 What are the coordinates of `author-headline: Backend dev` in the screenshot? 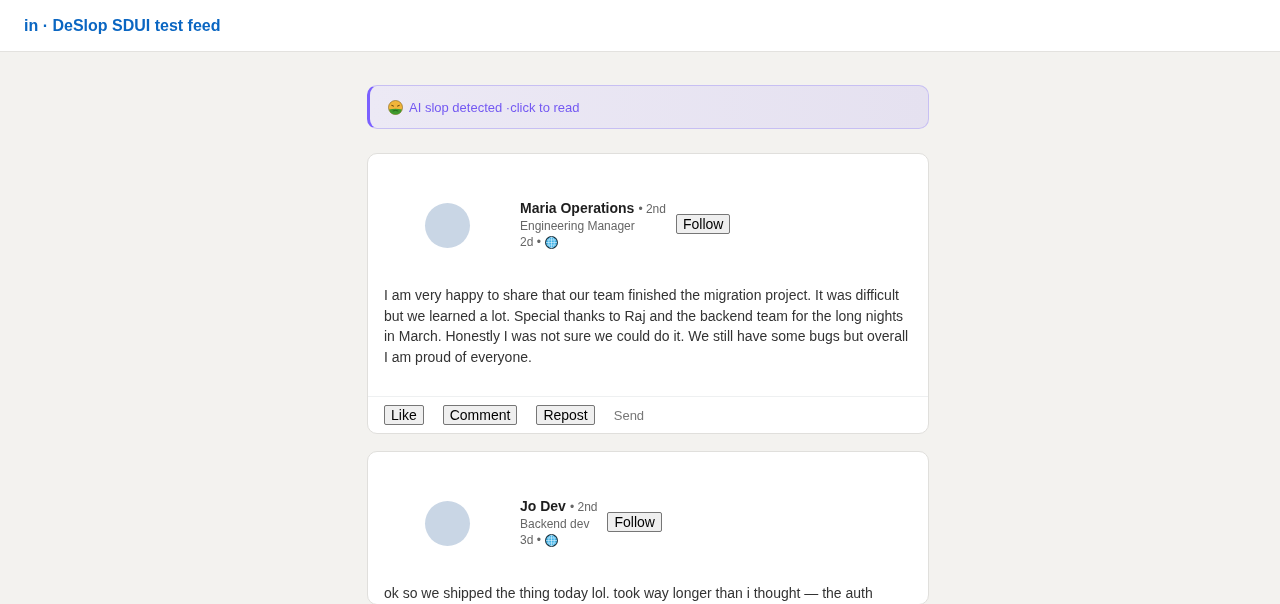 It's located at (555, 524).